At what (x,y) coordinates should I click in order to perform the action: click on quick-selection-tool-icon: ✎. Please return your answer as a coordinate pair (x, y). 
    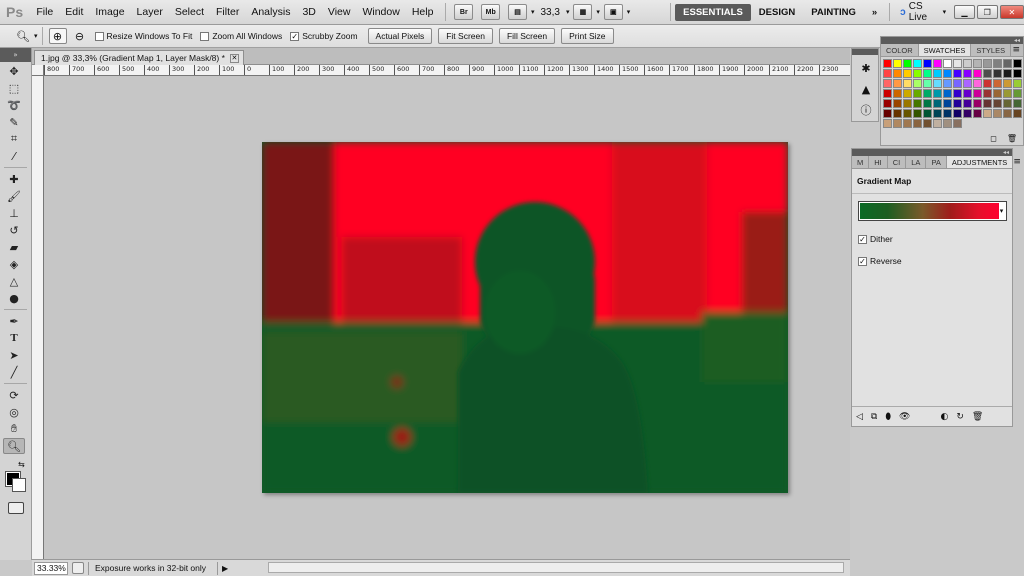
    Looking at the image, I should click on (14, 122).